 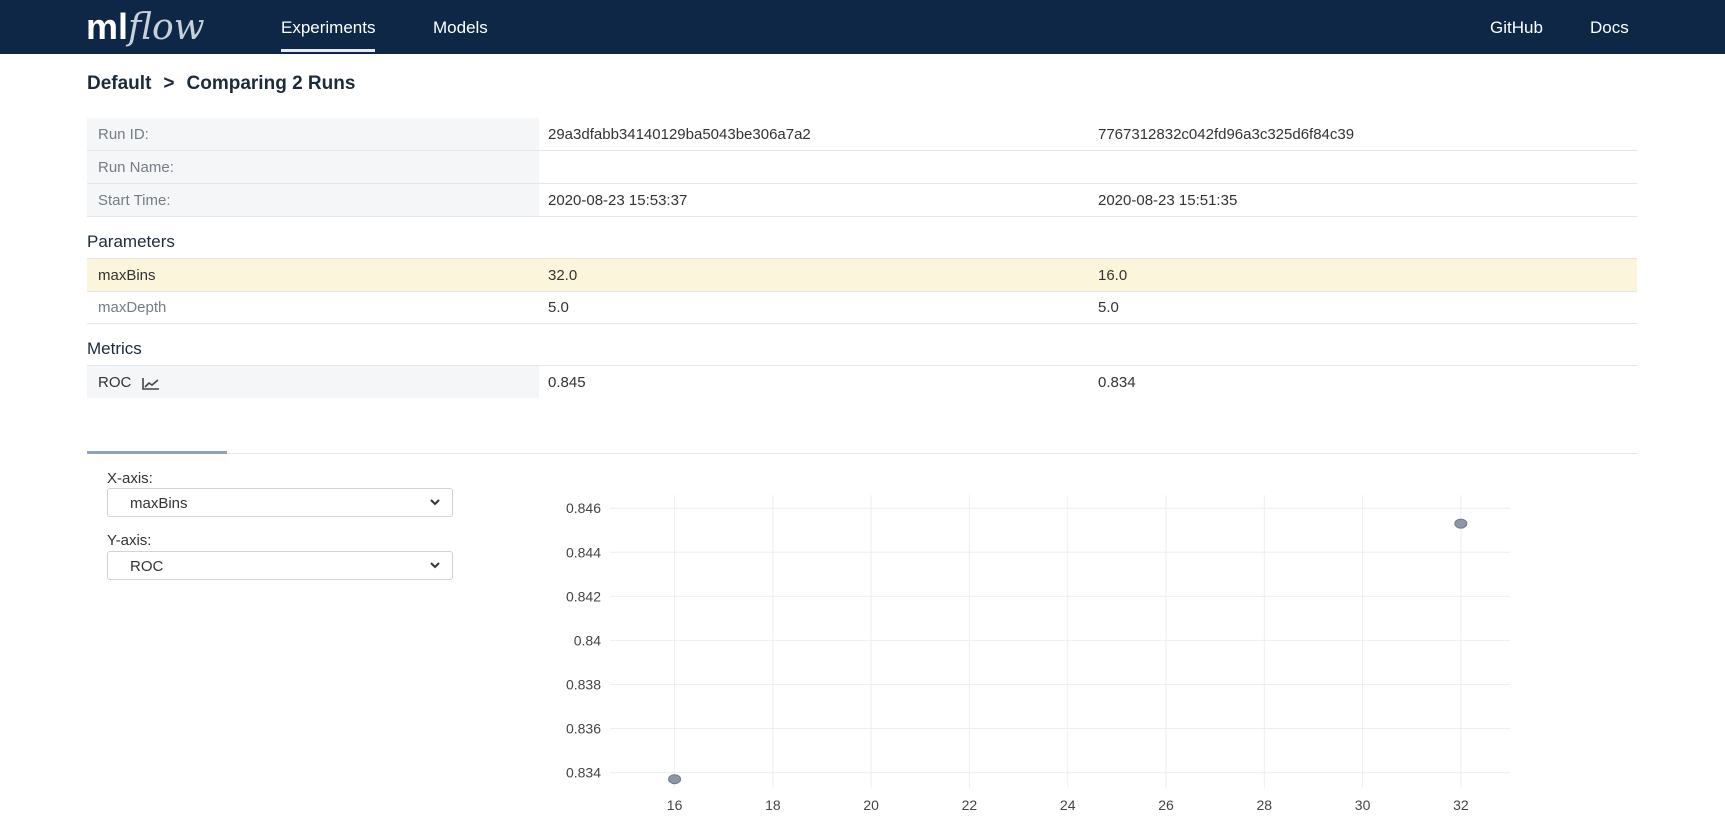 What do you see at coordinates (1264, 805) in the screenshot?
I see `x-tick-label: 28` at bounding box center [1264, 805].